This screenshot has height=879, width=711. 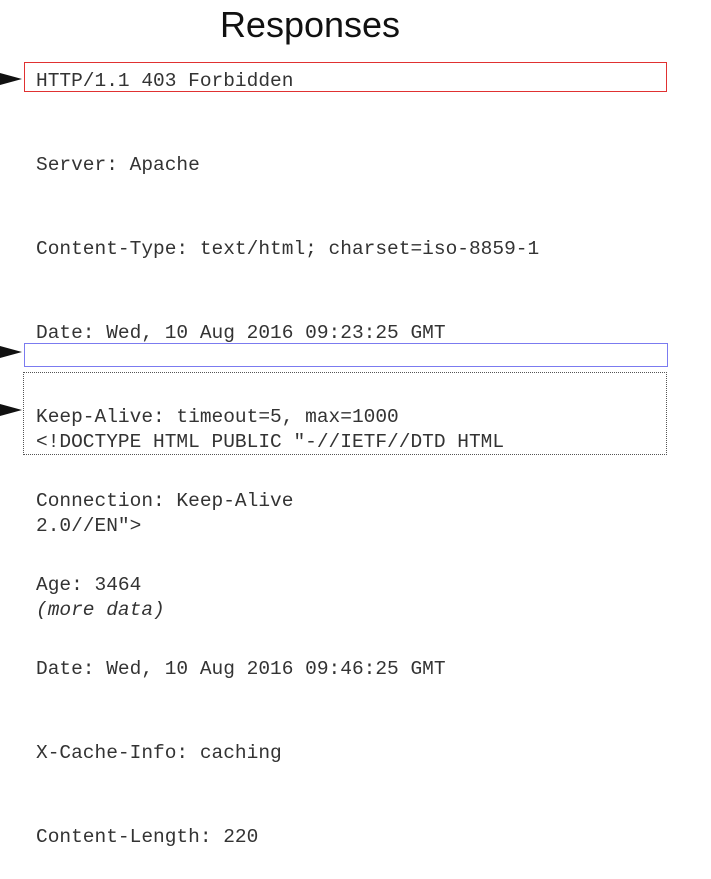 What do you see at coordinates (89, 526) in the screenshot?
I see `body-line: 2.0//EN">` at bounding box center [89, 526].